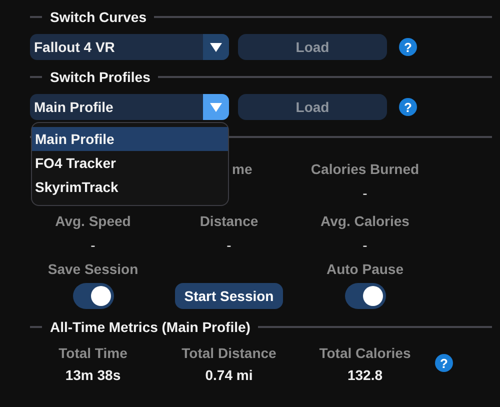 The height and width of the screenshot is (407, 500). Describe the element at coordinates (229, 353) in the screenshot. I see `metric-label: Total Distance` at that location.